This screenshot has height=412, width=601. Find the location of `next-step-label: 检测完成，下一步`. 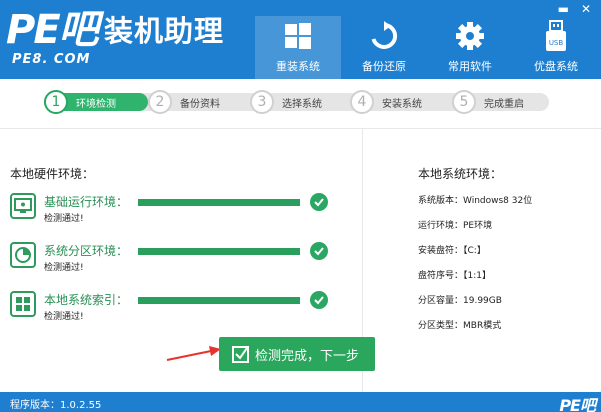

next-step-label: 检测完成，下一步 is located at coordinates (307, 356).